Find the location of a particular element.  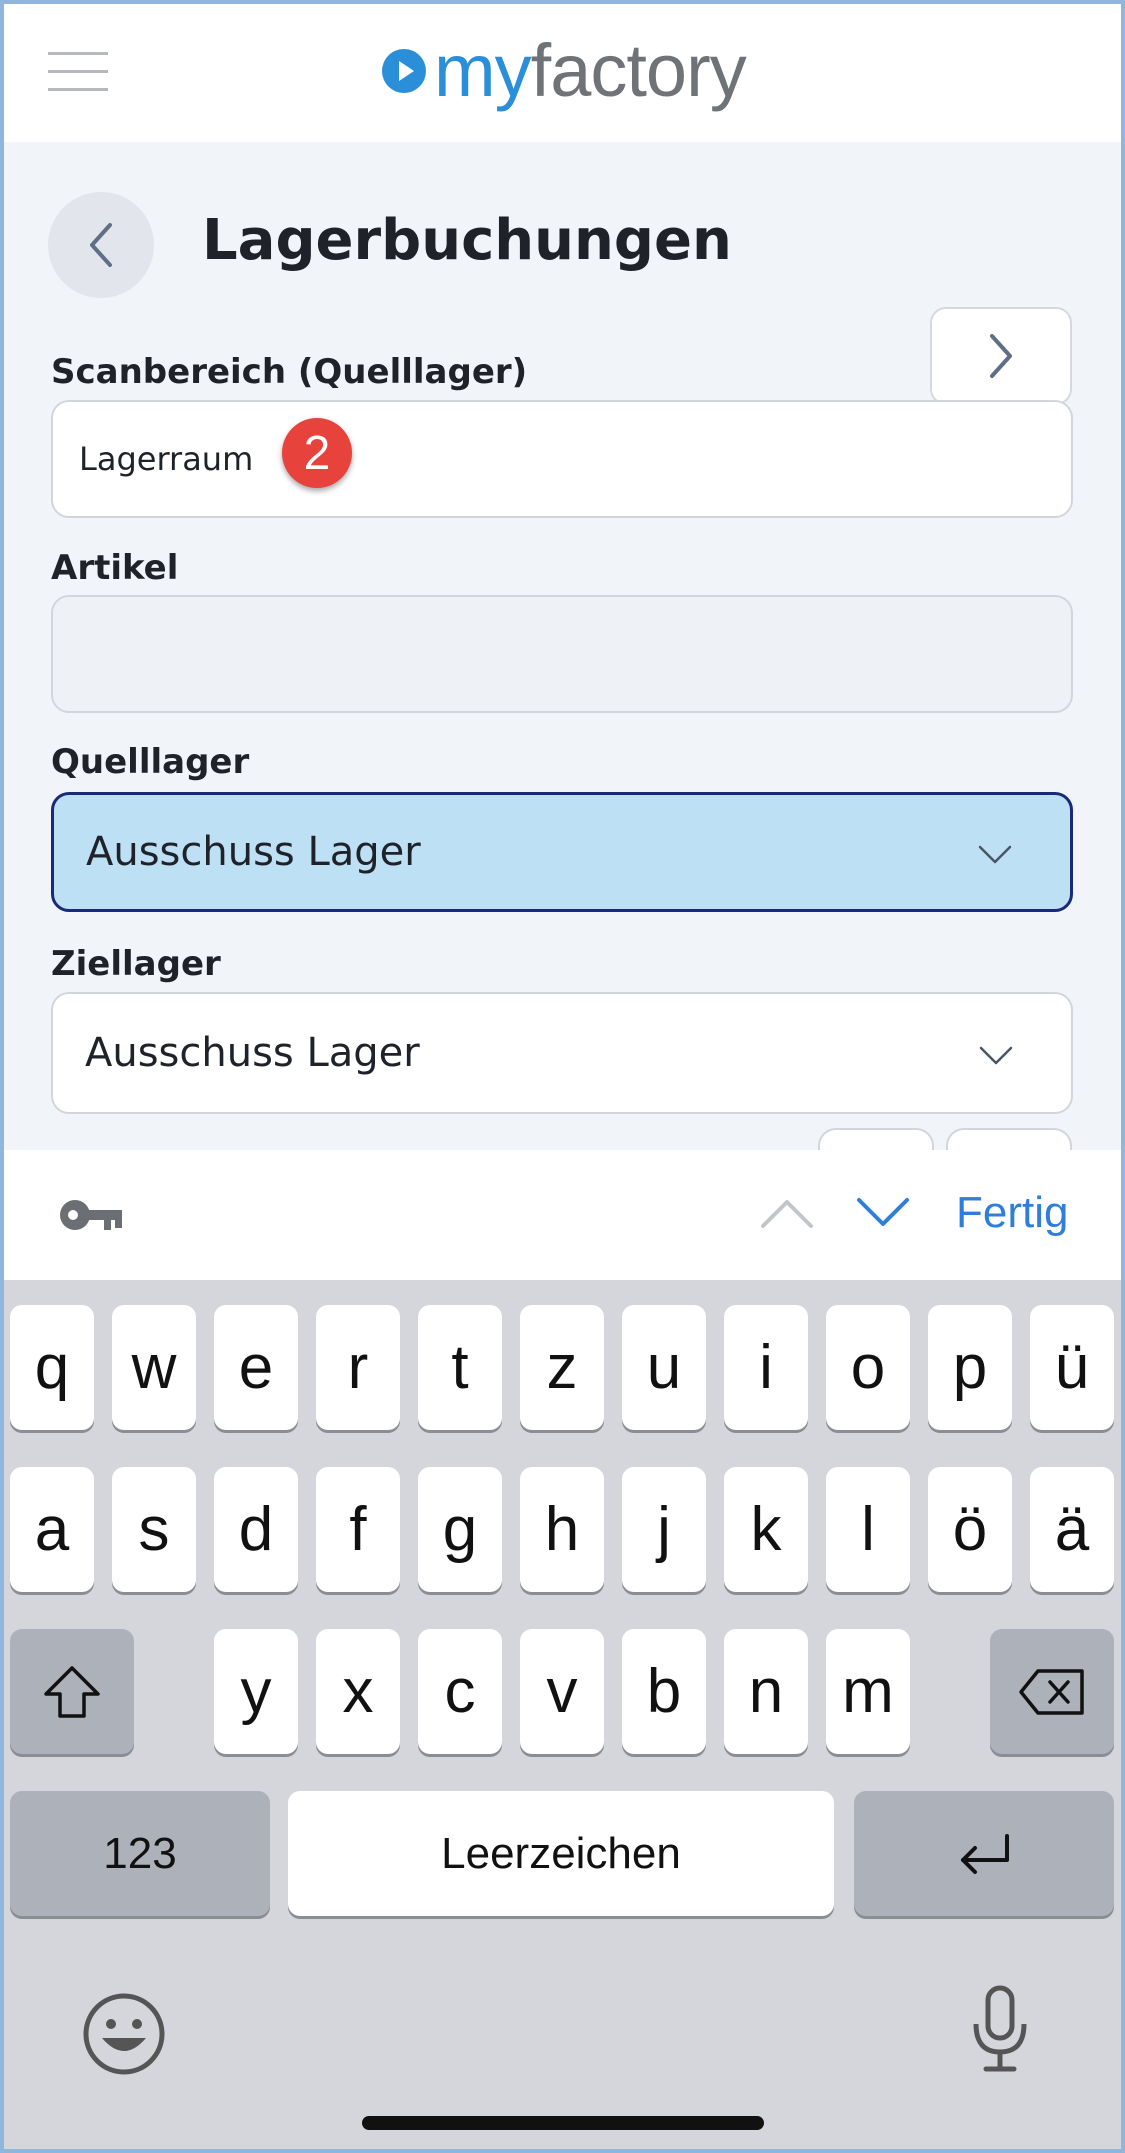

chevron-up-icon is located at coordinates (787, 1213).